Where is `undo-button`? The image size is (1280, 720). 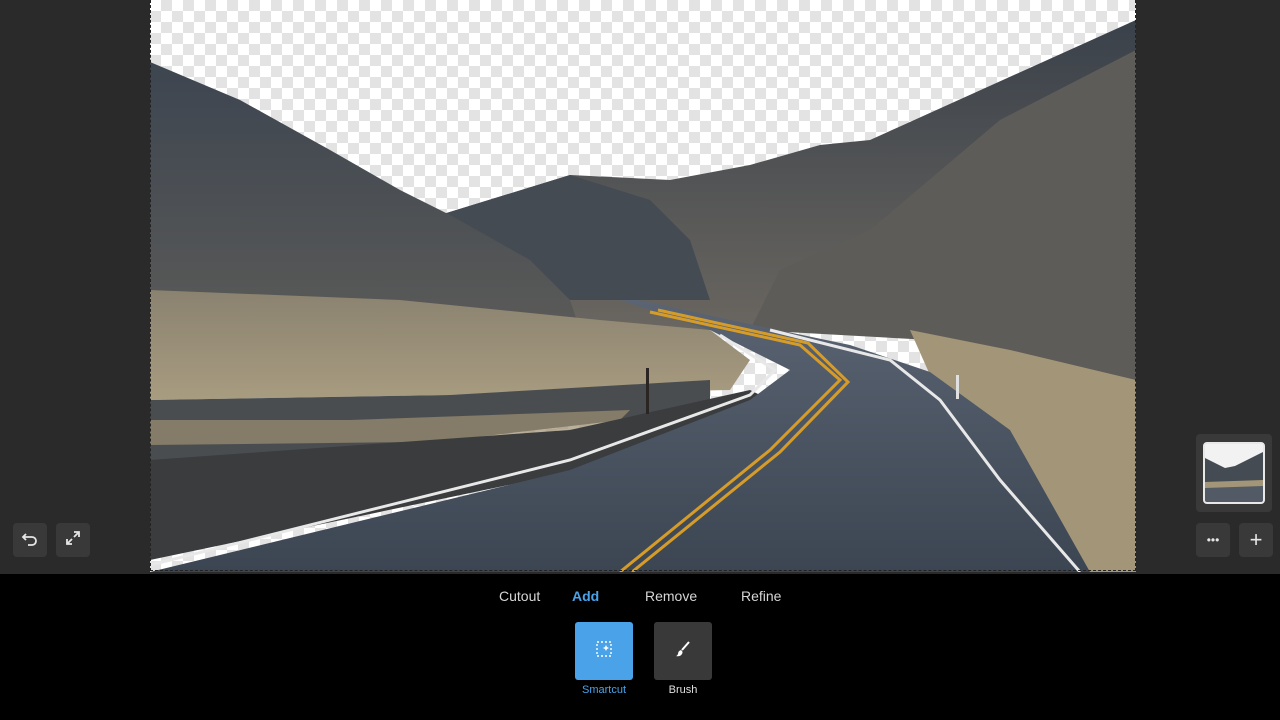
undo-button is located at coordinates (30, 540).